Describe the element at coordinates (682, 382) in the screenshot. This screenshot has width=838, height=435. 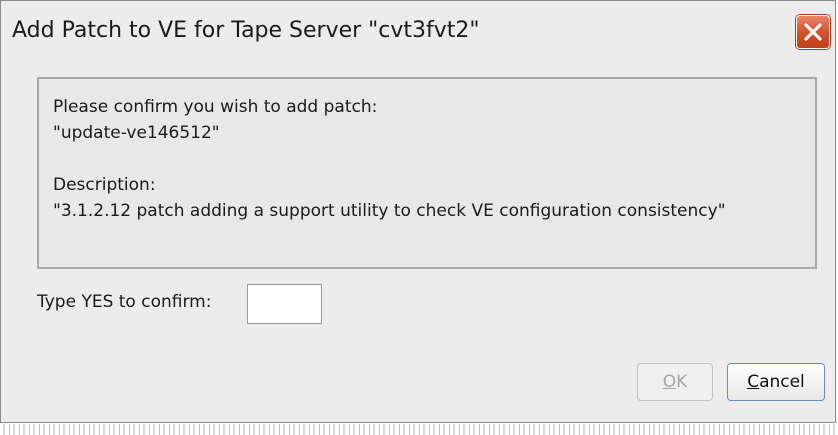
I see `ok-label-rest: K` at that location.